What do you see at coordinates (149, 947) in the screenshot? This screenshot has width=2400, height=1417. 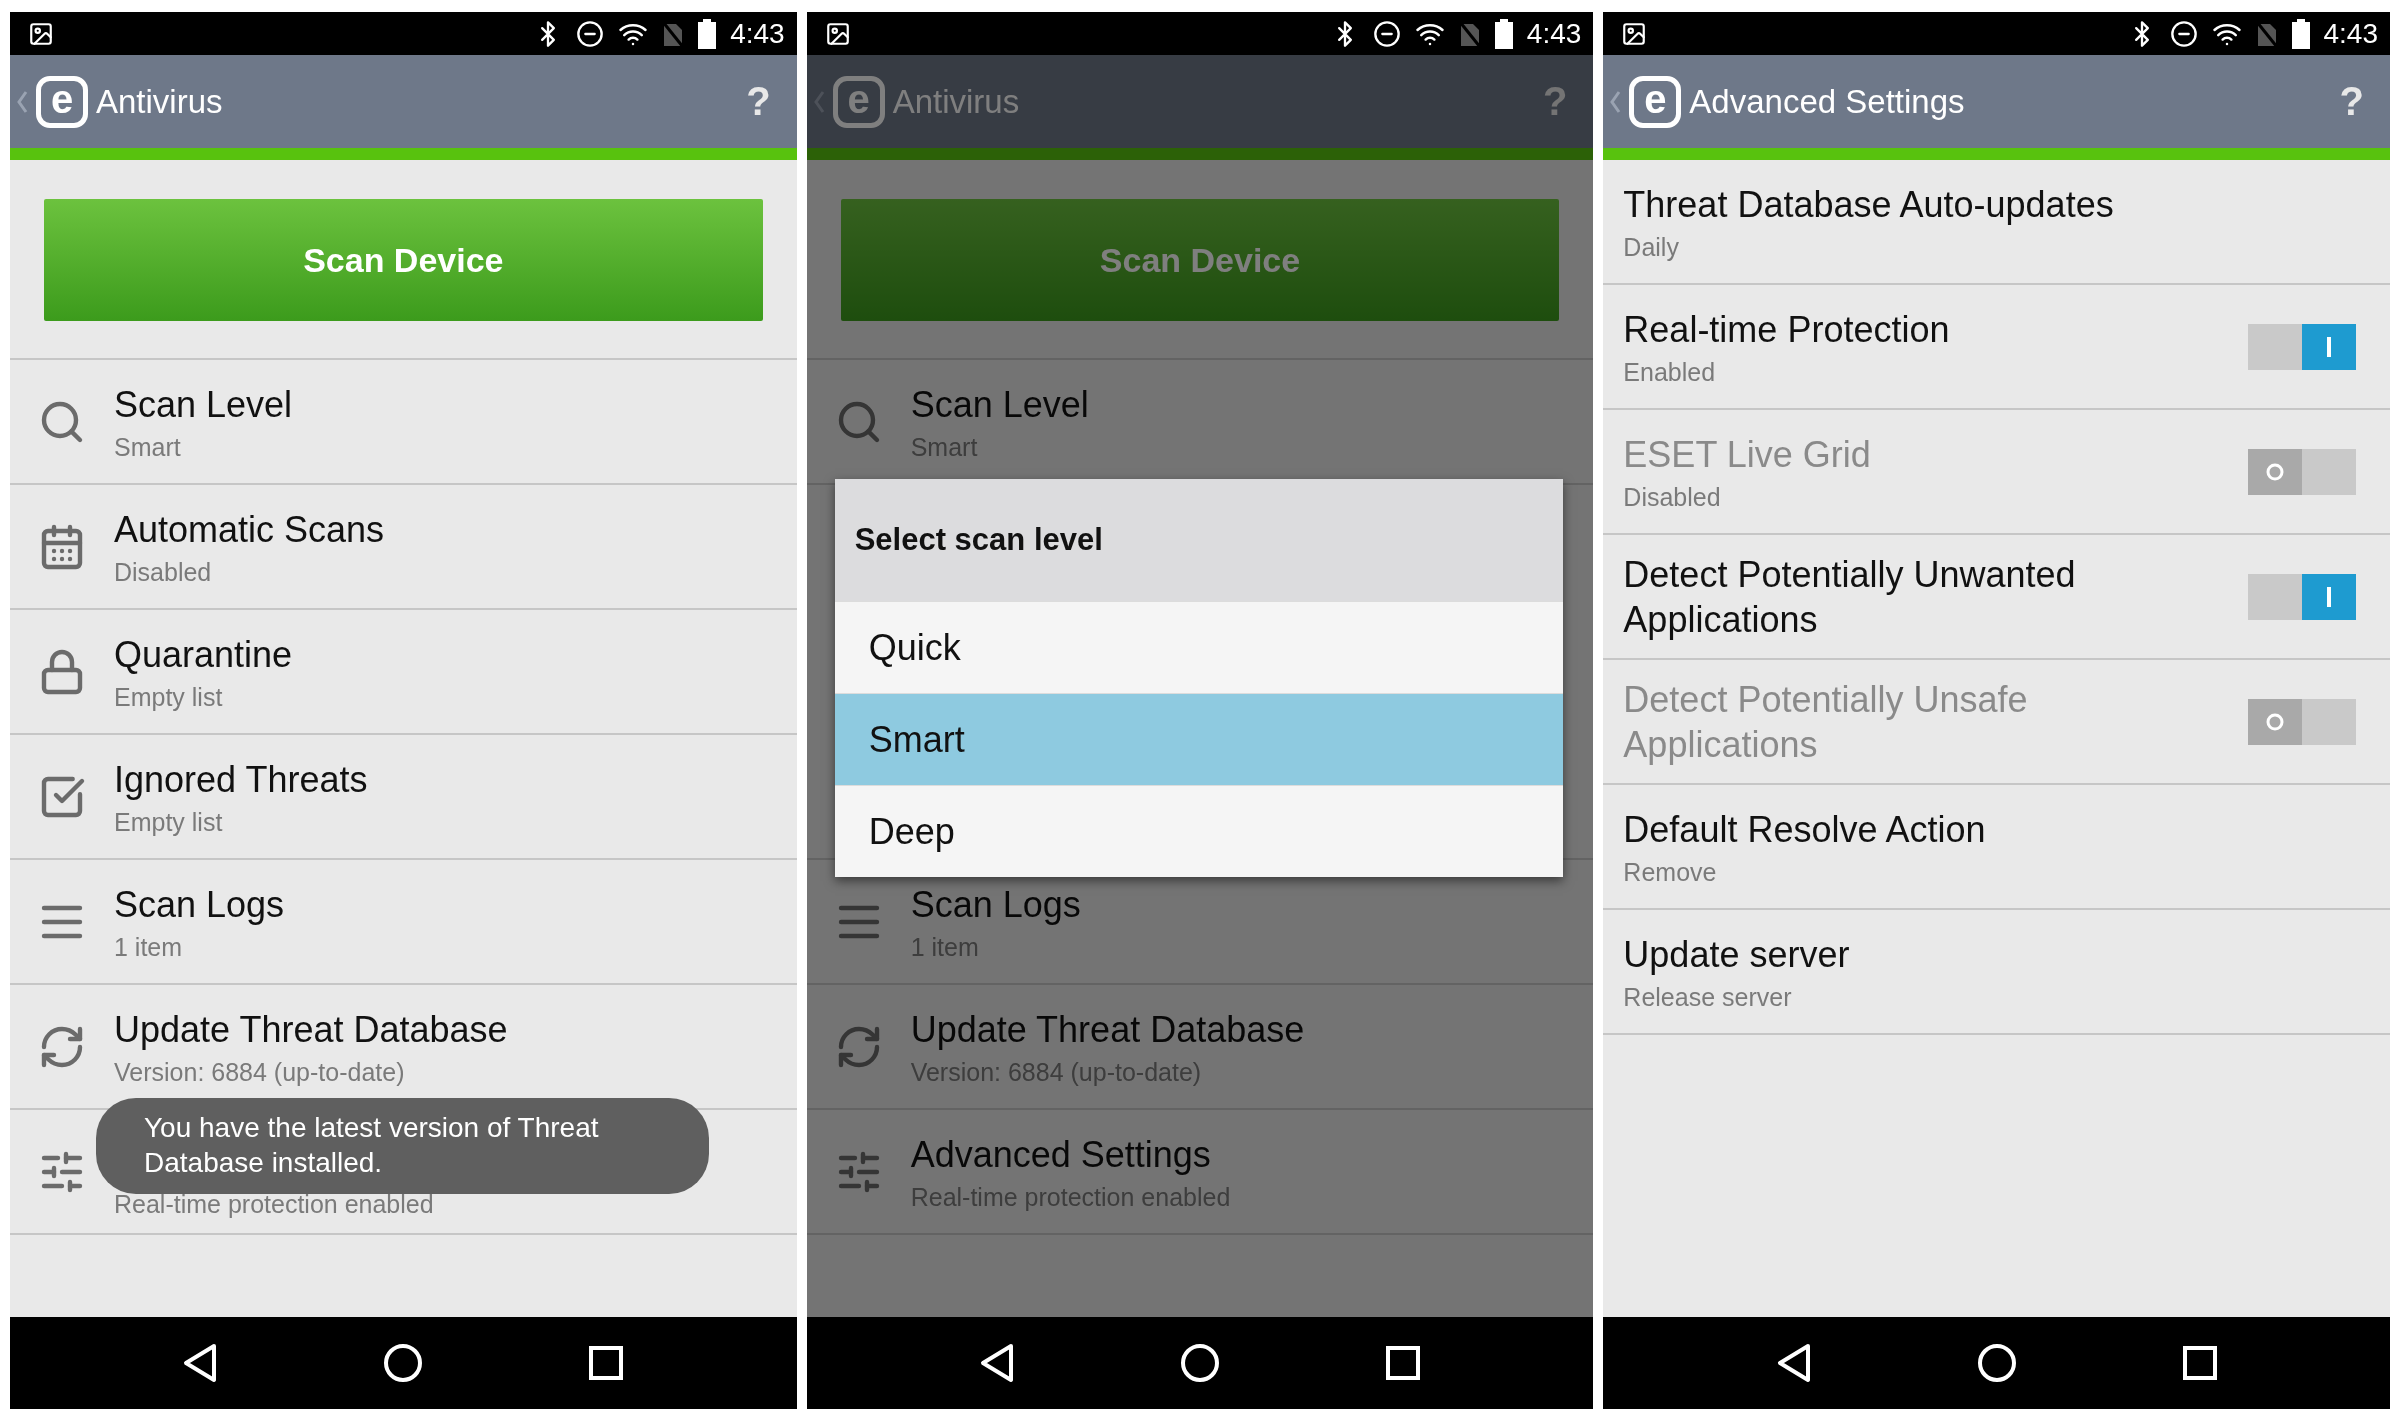 I see `item-subtitle: 1 item` at bounding box center [149, 947].